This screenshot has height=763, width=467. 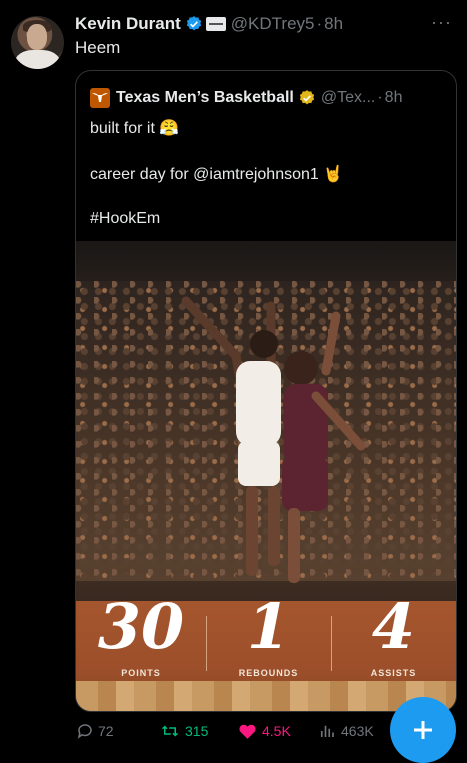 I want to click on quoted-text-line-2: career day for @iamtrejohnson1 🤘, so click(x=217, y=174).